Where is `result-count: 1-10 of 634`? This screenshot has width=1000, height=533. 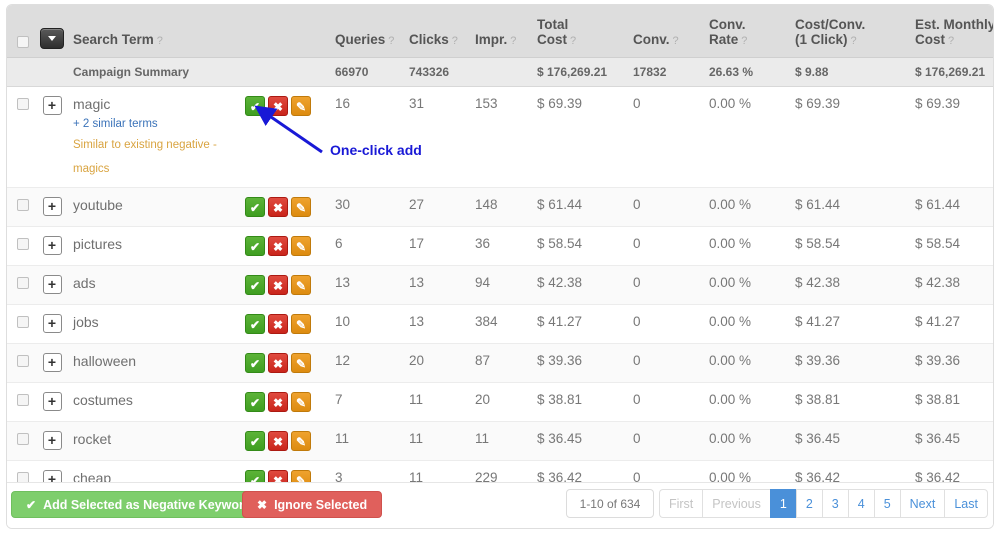 result-count: 1-10 of 634 is located at coordinates (610, 503).